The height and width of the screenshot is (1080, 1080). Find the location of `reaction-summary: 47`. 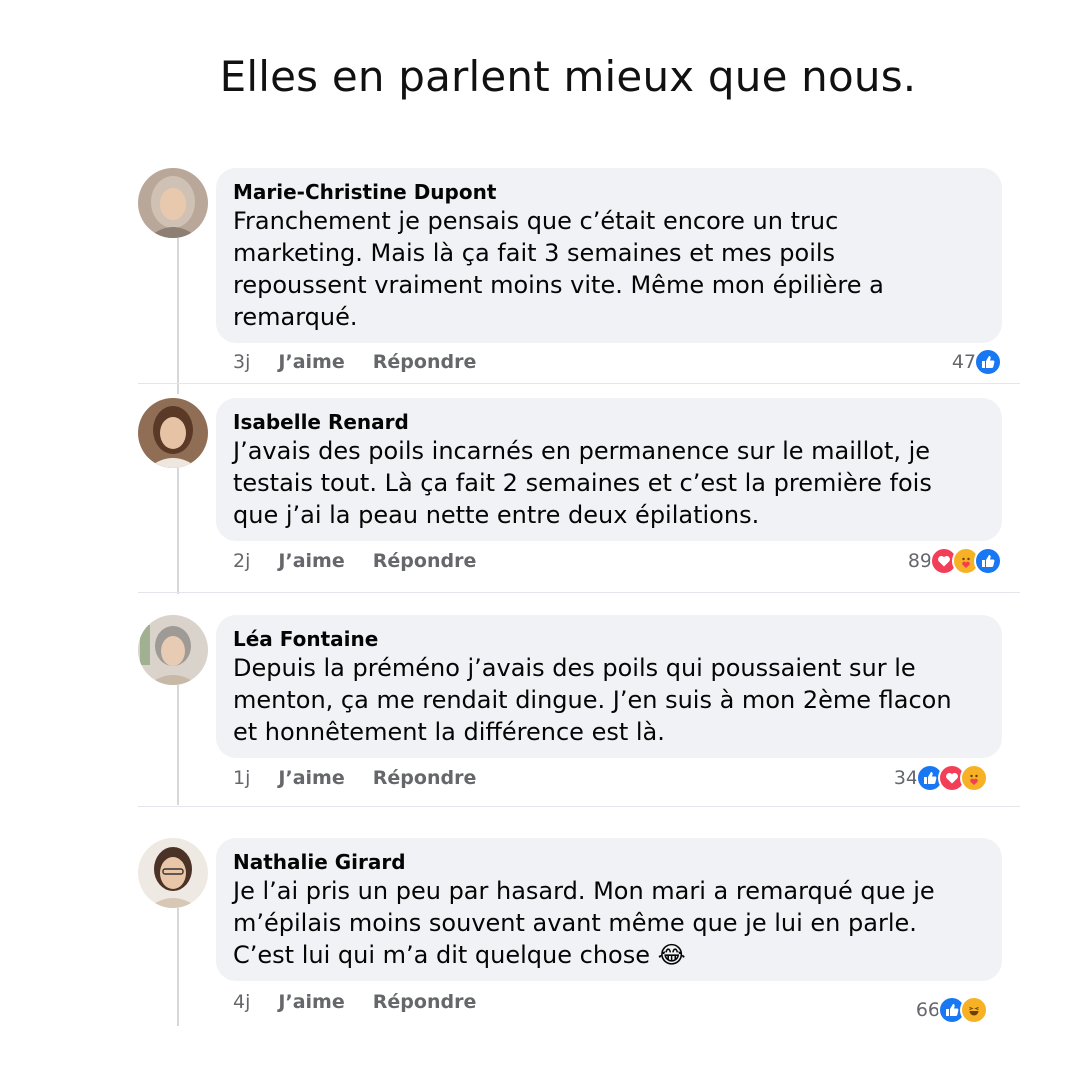

reaction-summary: 47 is located at coordinates (977, 362).